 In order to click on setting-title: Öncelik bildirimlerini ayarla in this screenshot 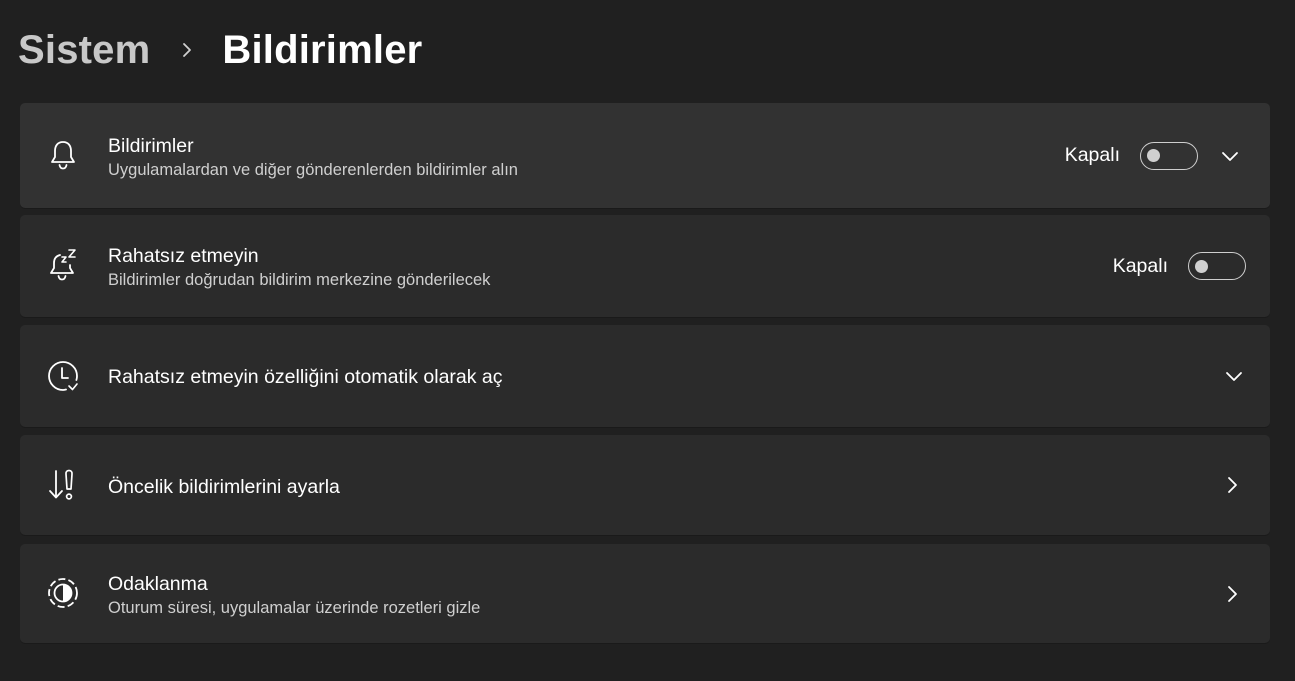, I will do `click(224, 487)`.